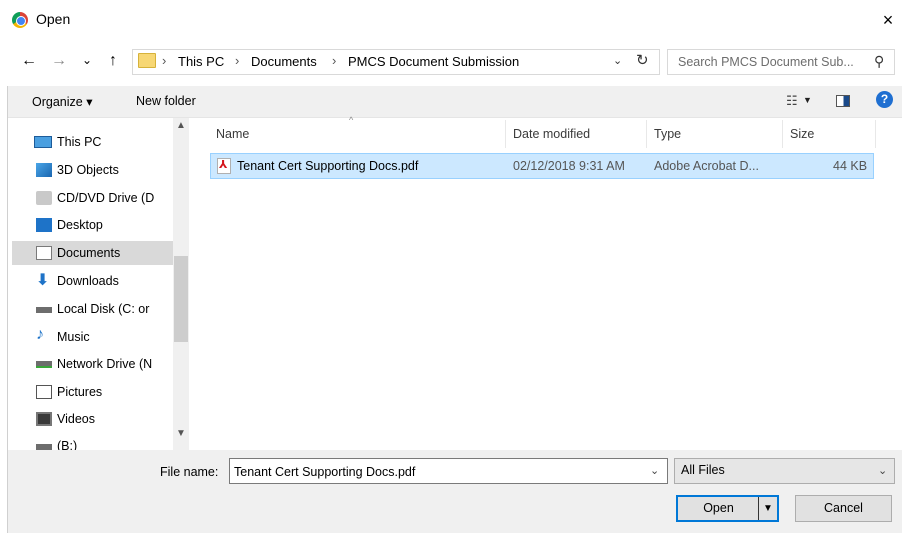  What do you see at coordinates (94, 442) in the screenshot?
I see `sidebar-item-b-drive: (B:)` at bounding box center [94, 442].